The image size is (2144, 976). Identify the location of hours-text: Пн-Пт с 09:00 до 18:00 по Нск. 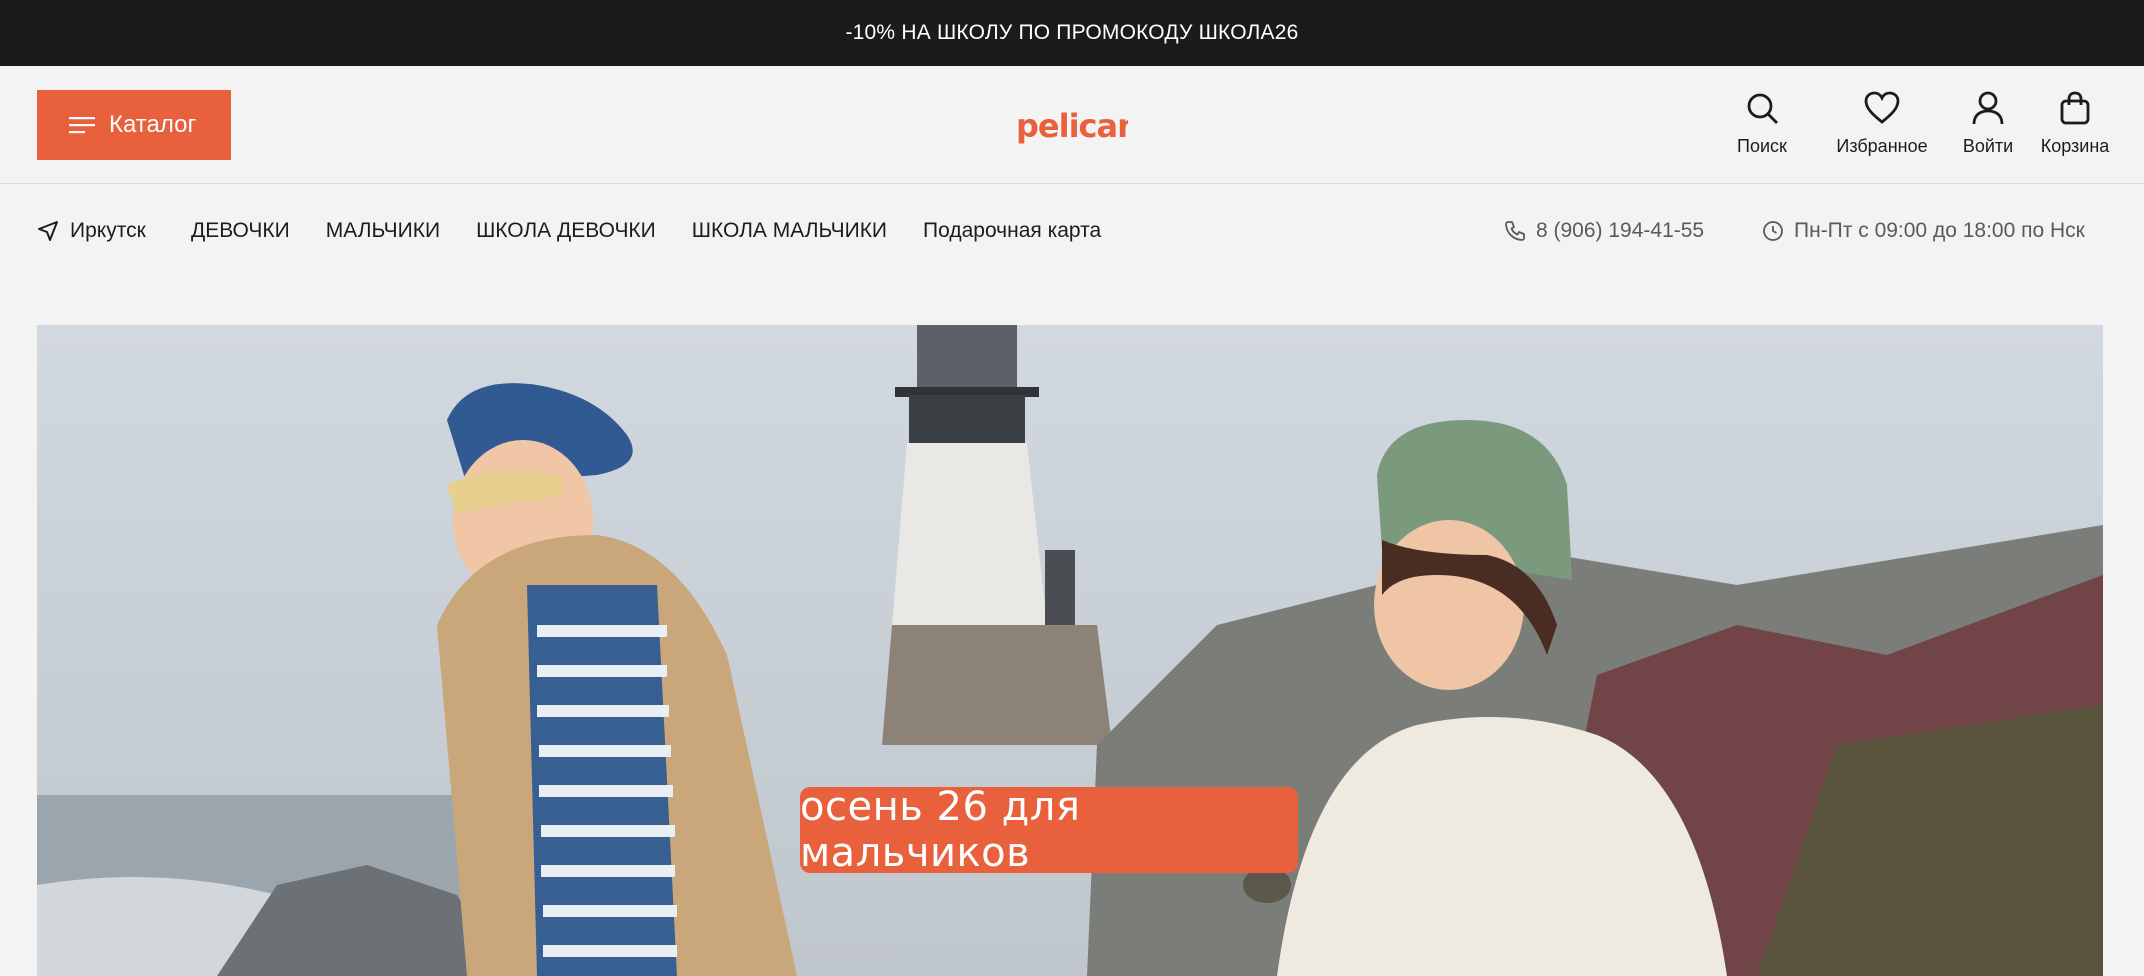
(1939, 230).